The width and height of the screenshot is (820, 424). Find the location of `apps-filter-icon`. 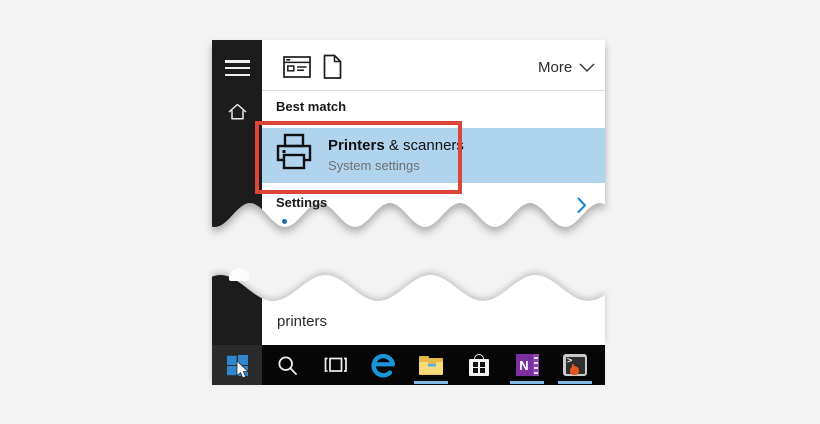

apps-filter-icon is located at coordinates (297, 70).